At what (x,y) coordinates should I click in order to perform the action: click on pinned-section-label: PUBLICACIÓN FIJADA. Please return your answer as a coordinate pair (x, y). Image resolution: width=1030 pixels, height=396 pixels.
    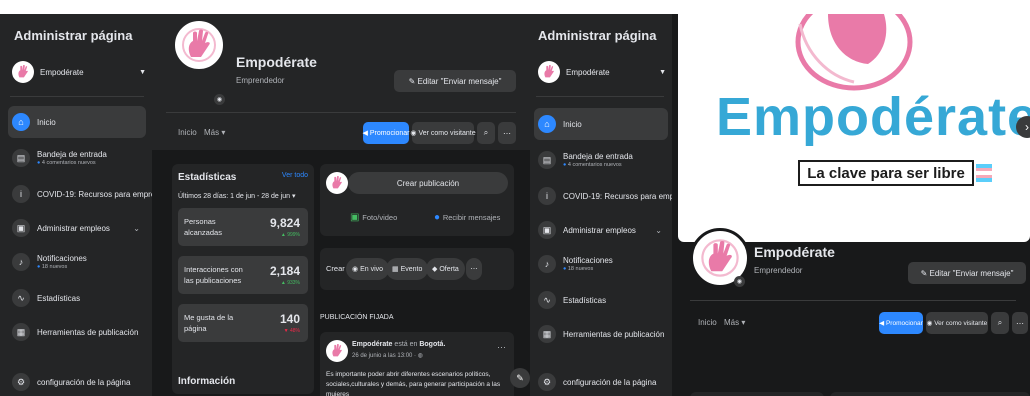
    Looking at the image, I should click on (357, 317).